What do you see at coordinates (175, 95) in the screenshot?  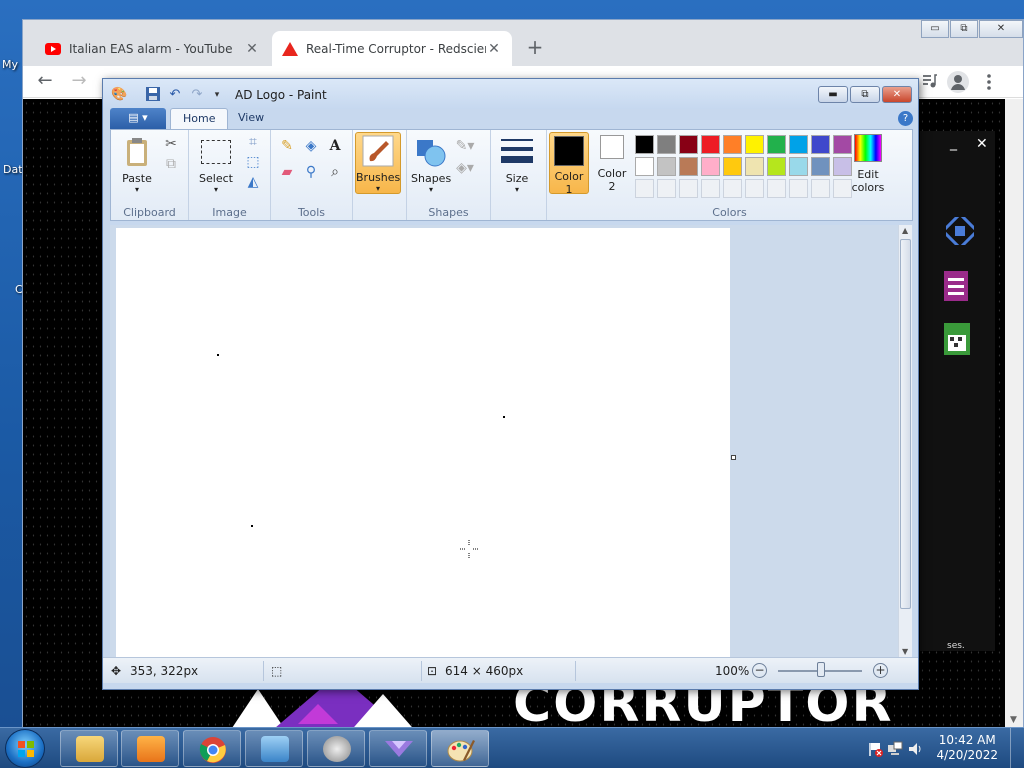 I see `undo-icon: ↶` at bounding box center [175, 95].